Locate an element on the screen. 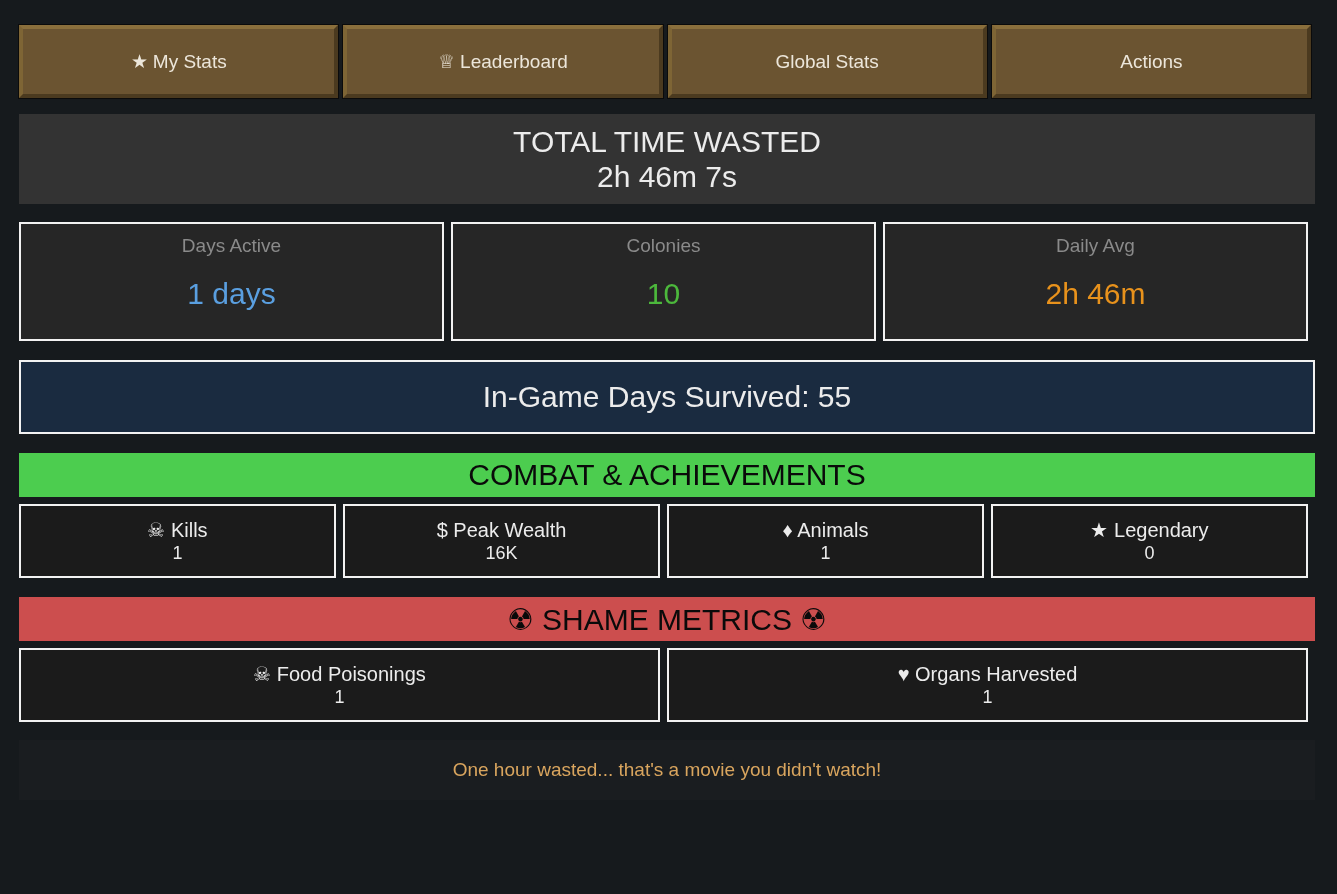 The width and height of the screenshot is (1337, 894). total-time-value: 2h 46m 7s is located at coordinates (667, 176).